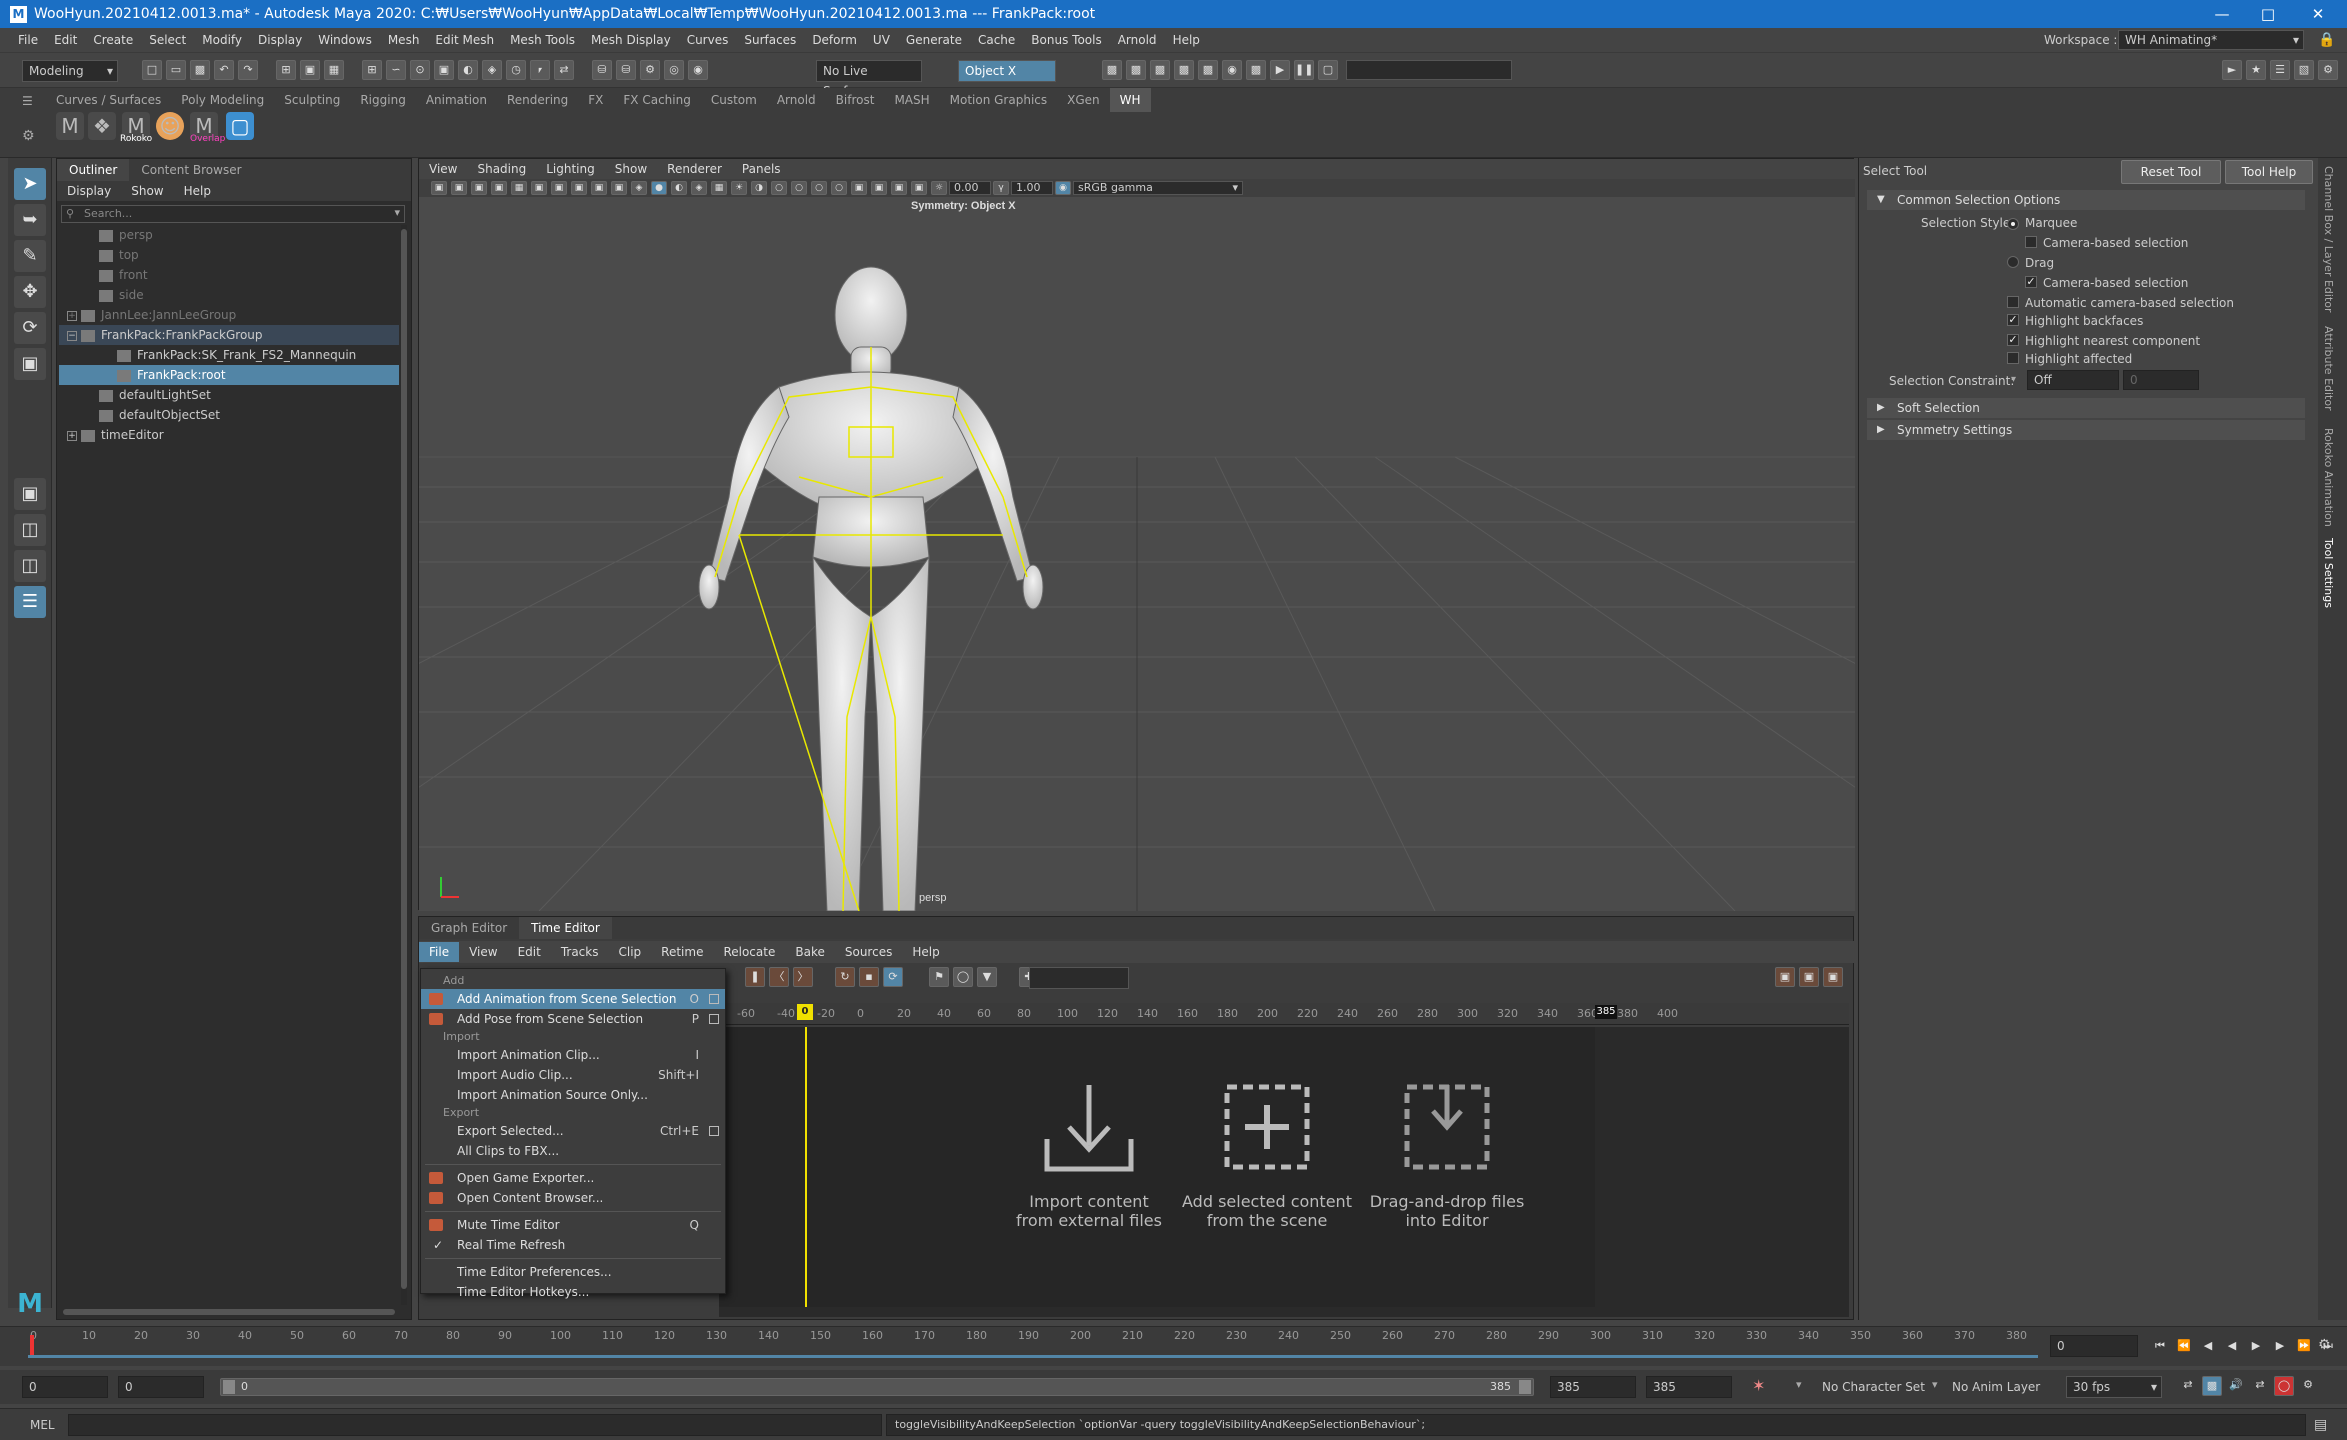 This screenshot has height=1440, width=2347. What do you see at coordinates (2269, 172) in the screenshot?
I see `tool-help-button: Tool Help` at bounding box center [2269, 172].